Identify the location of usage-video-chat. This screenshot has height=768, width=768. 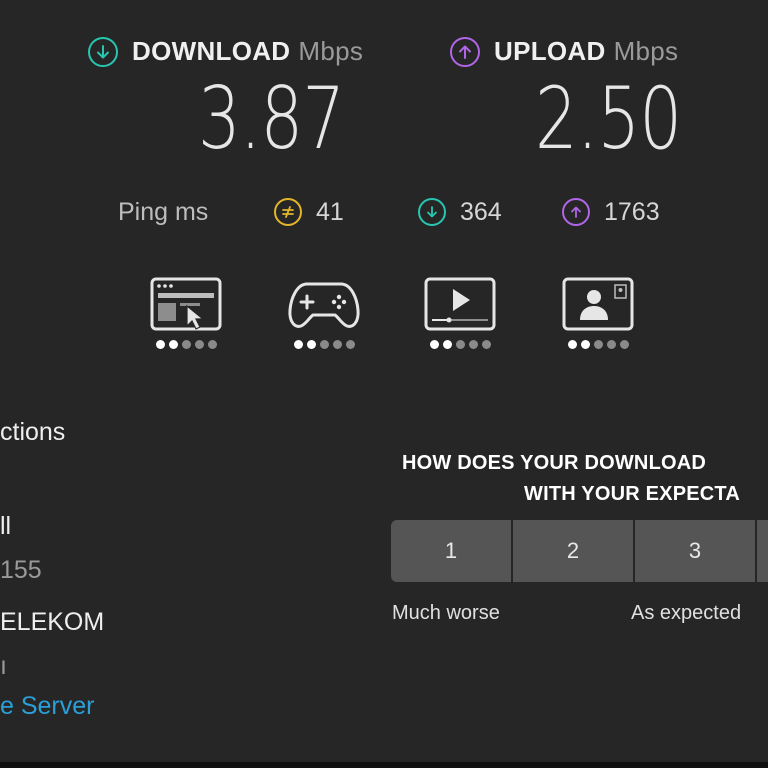
(598, 312).